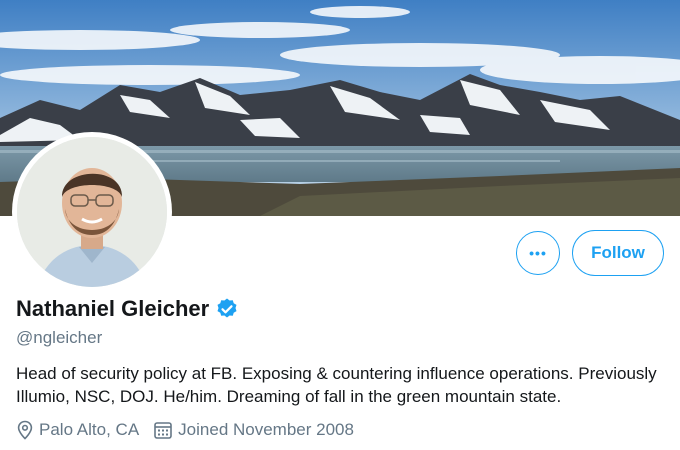 The width and height of the screenshot is (680, 450). What do you see at coordinates (163, 430) in the screenshot?
I see `calendar-icon` at bounding box center [163, 430].